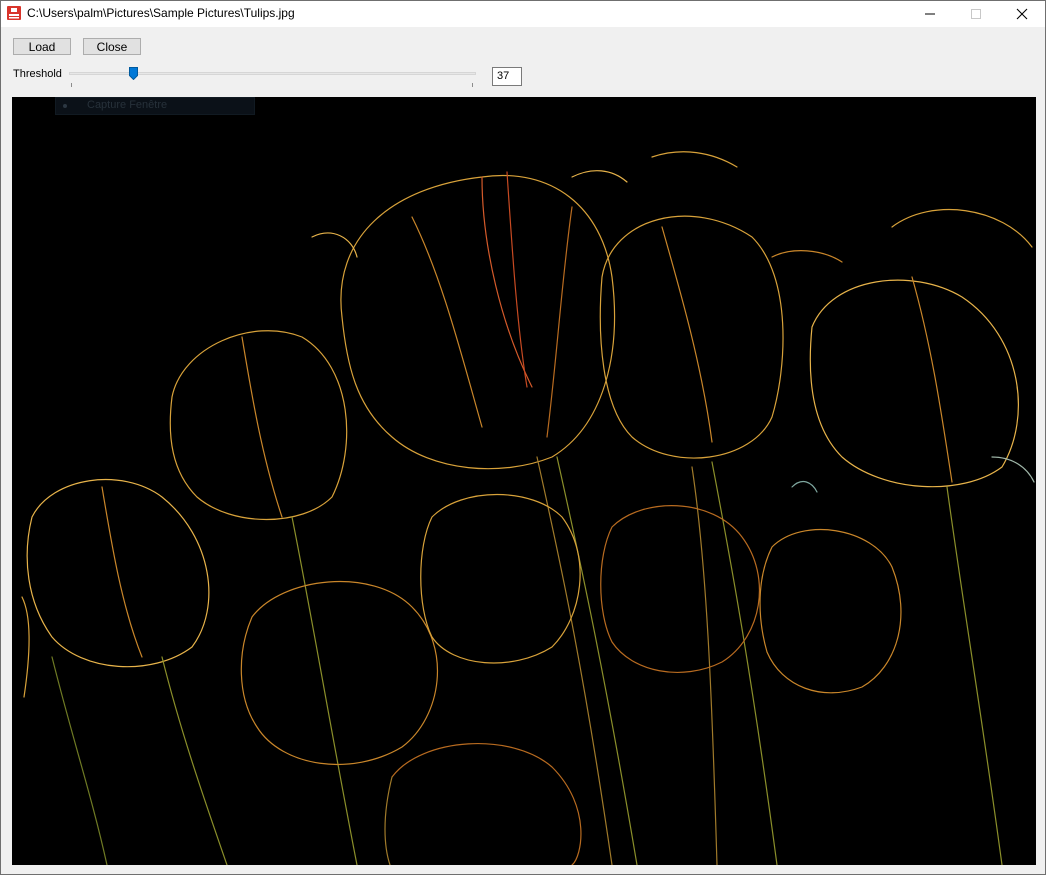 This screenshot has height=875, width=1046. I want to click on ghost-tooltip-text: Capture Fenêtre, so click(127, 105).